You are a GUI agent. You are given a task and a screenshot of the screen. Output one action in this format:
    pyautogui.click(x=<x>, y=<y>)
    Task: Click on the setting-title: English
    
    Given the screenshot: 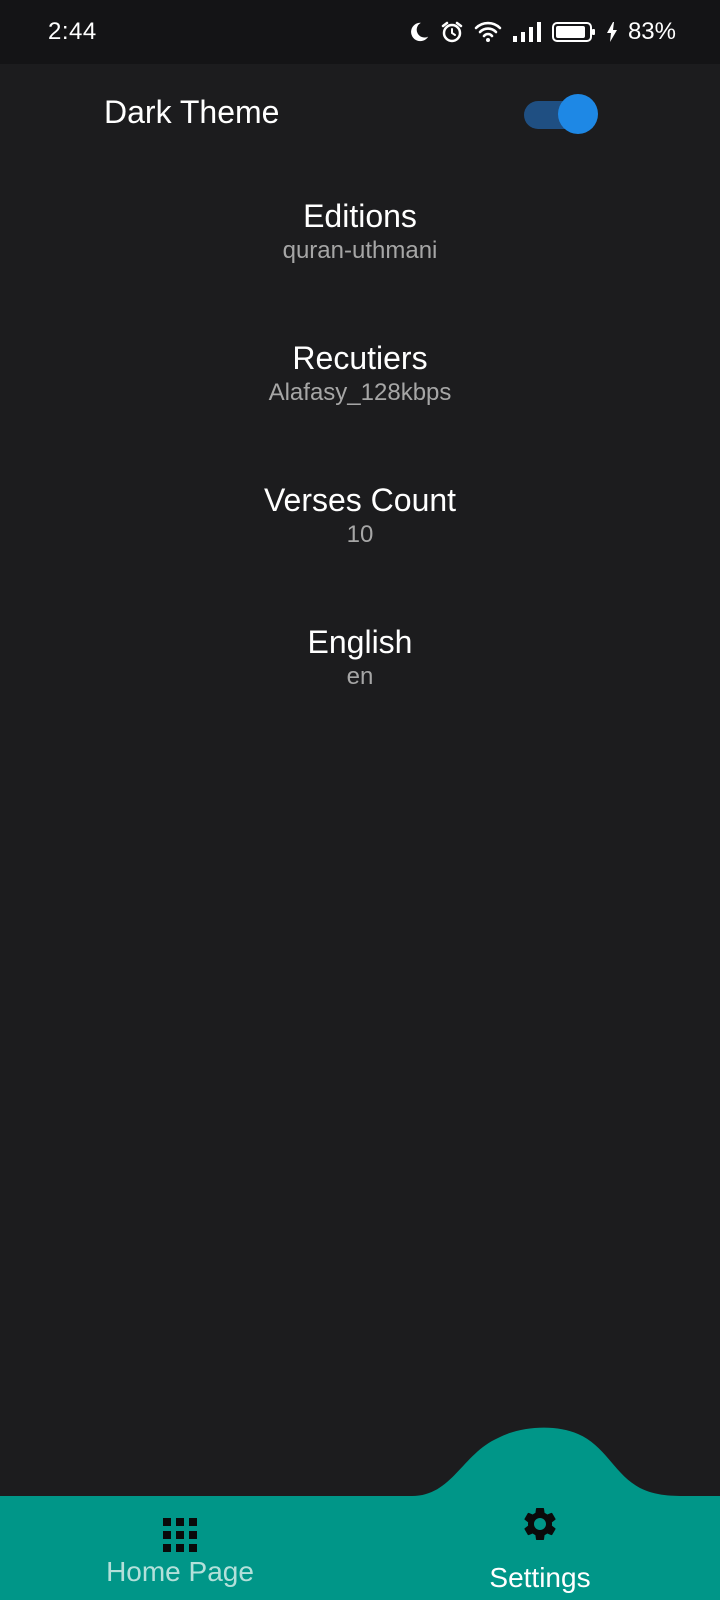 What is the action you would take?
    pyautogui.click(x=360, y=642)
    